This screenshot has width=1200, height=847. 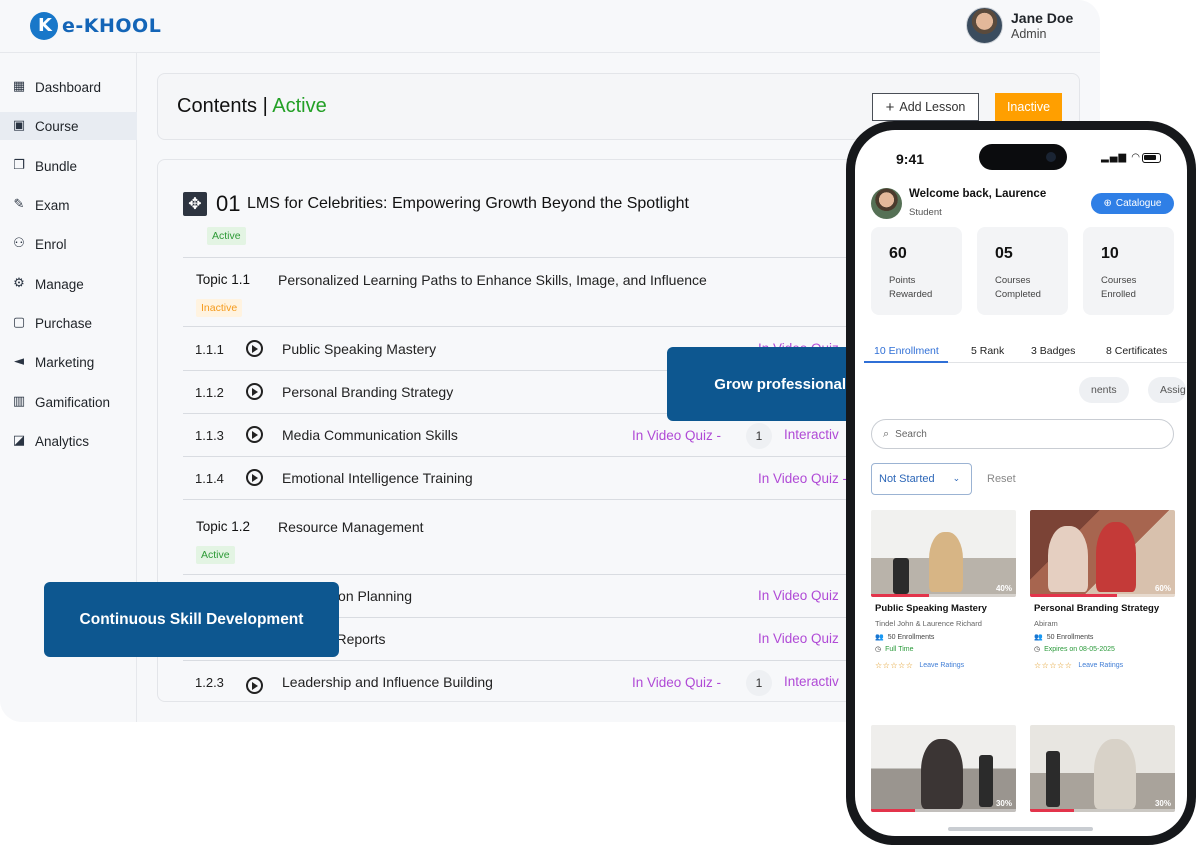 I want to click on status-badge: Inactive, so click(x=219, y=308).